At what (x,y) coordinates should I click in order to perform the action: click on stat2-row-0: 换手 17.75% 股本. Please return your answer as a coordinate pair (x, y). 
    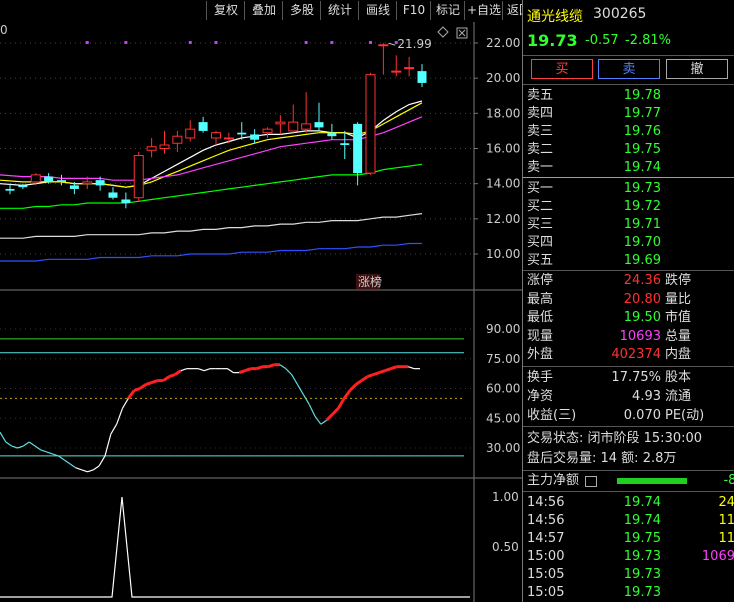
    Looking at the image, I should click on (628, 378).